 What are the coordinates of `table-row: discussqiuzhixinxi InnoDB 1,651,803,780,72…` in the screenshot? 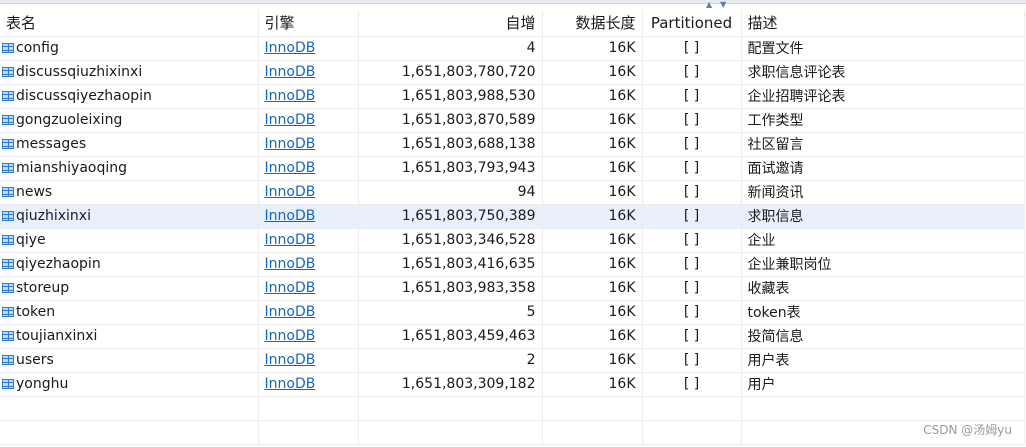 It's located at (512, 72).